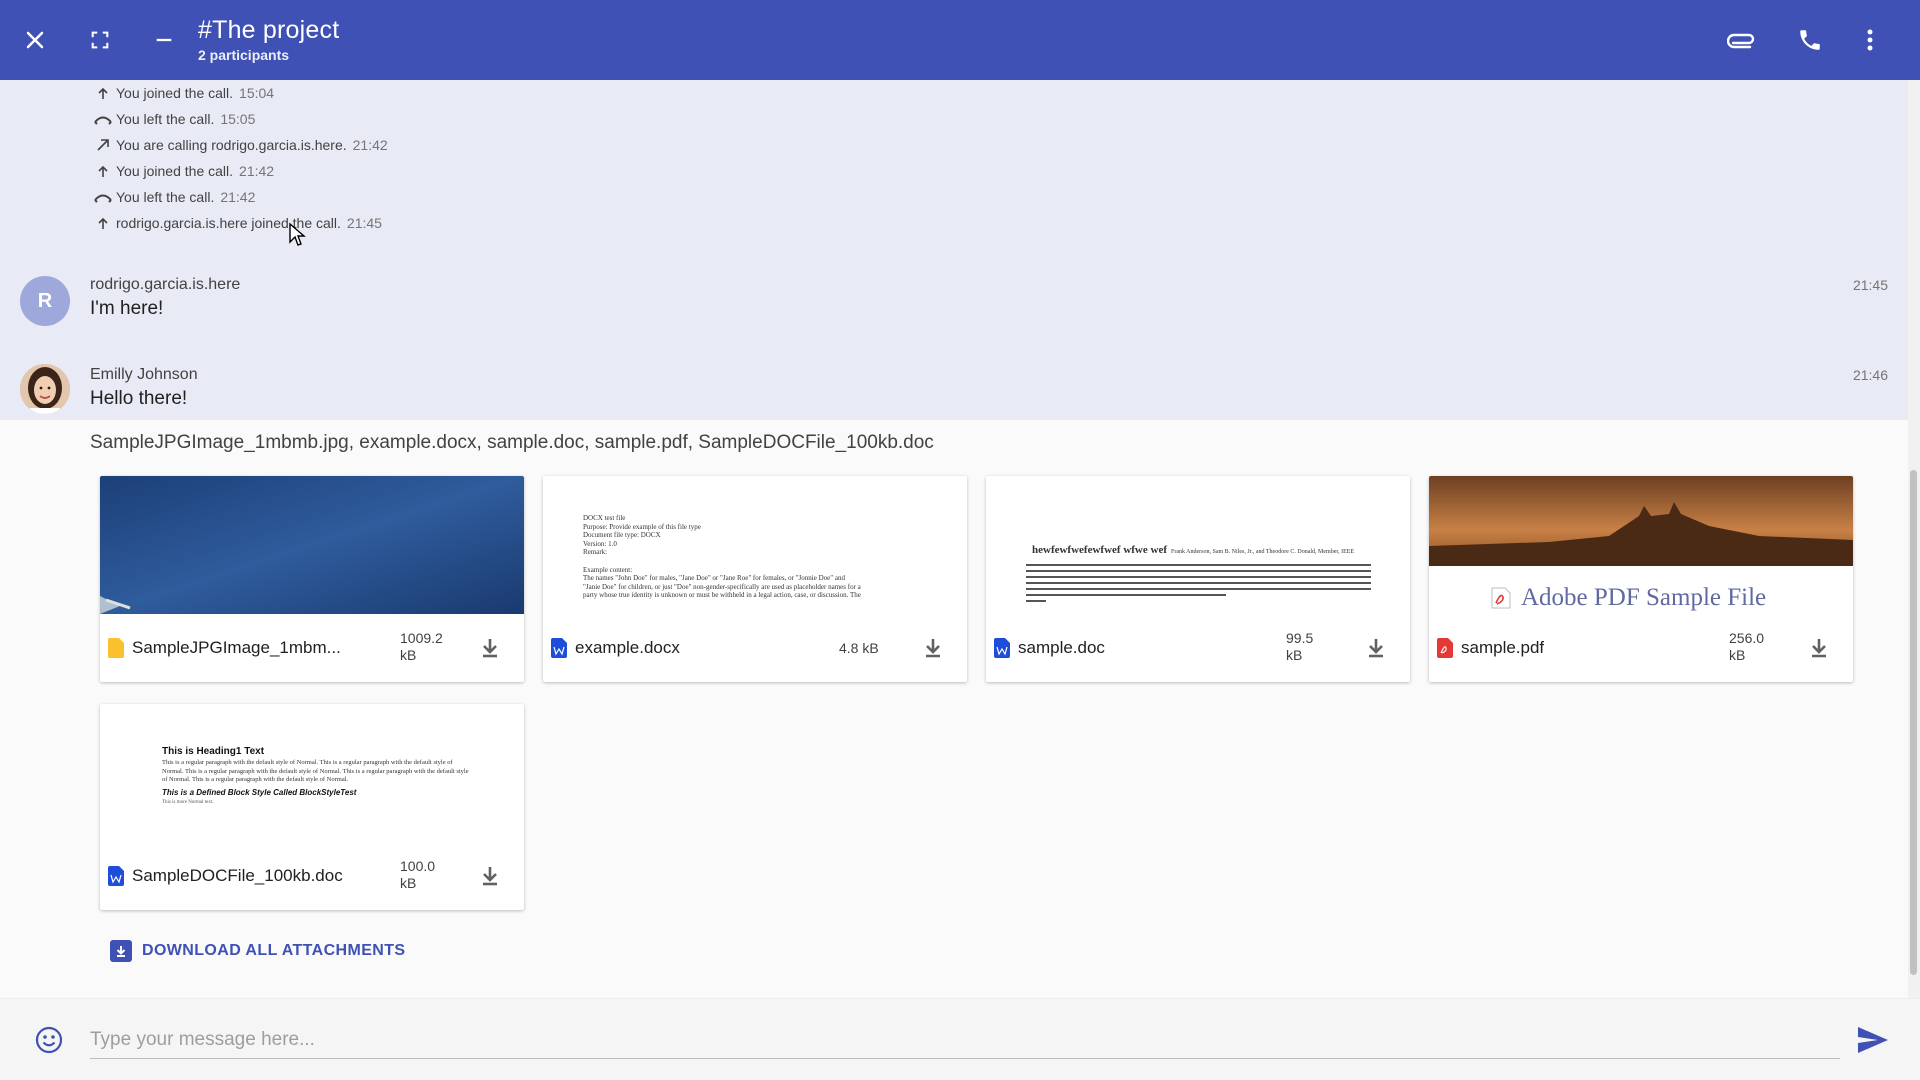 The height and width of the screenshot is (1080, 1920). Describe the element at coordinates (165, 119) in the screenshot. I see `system-event-text: You left the call.` at that location.